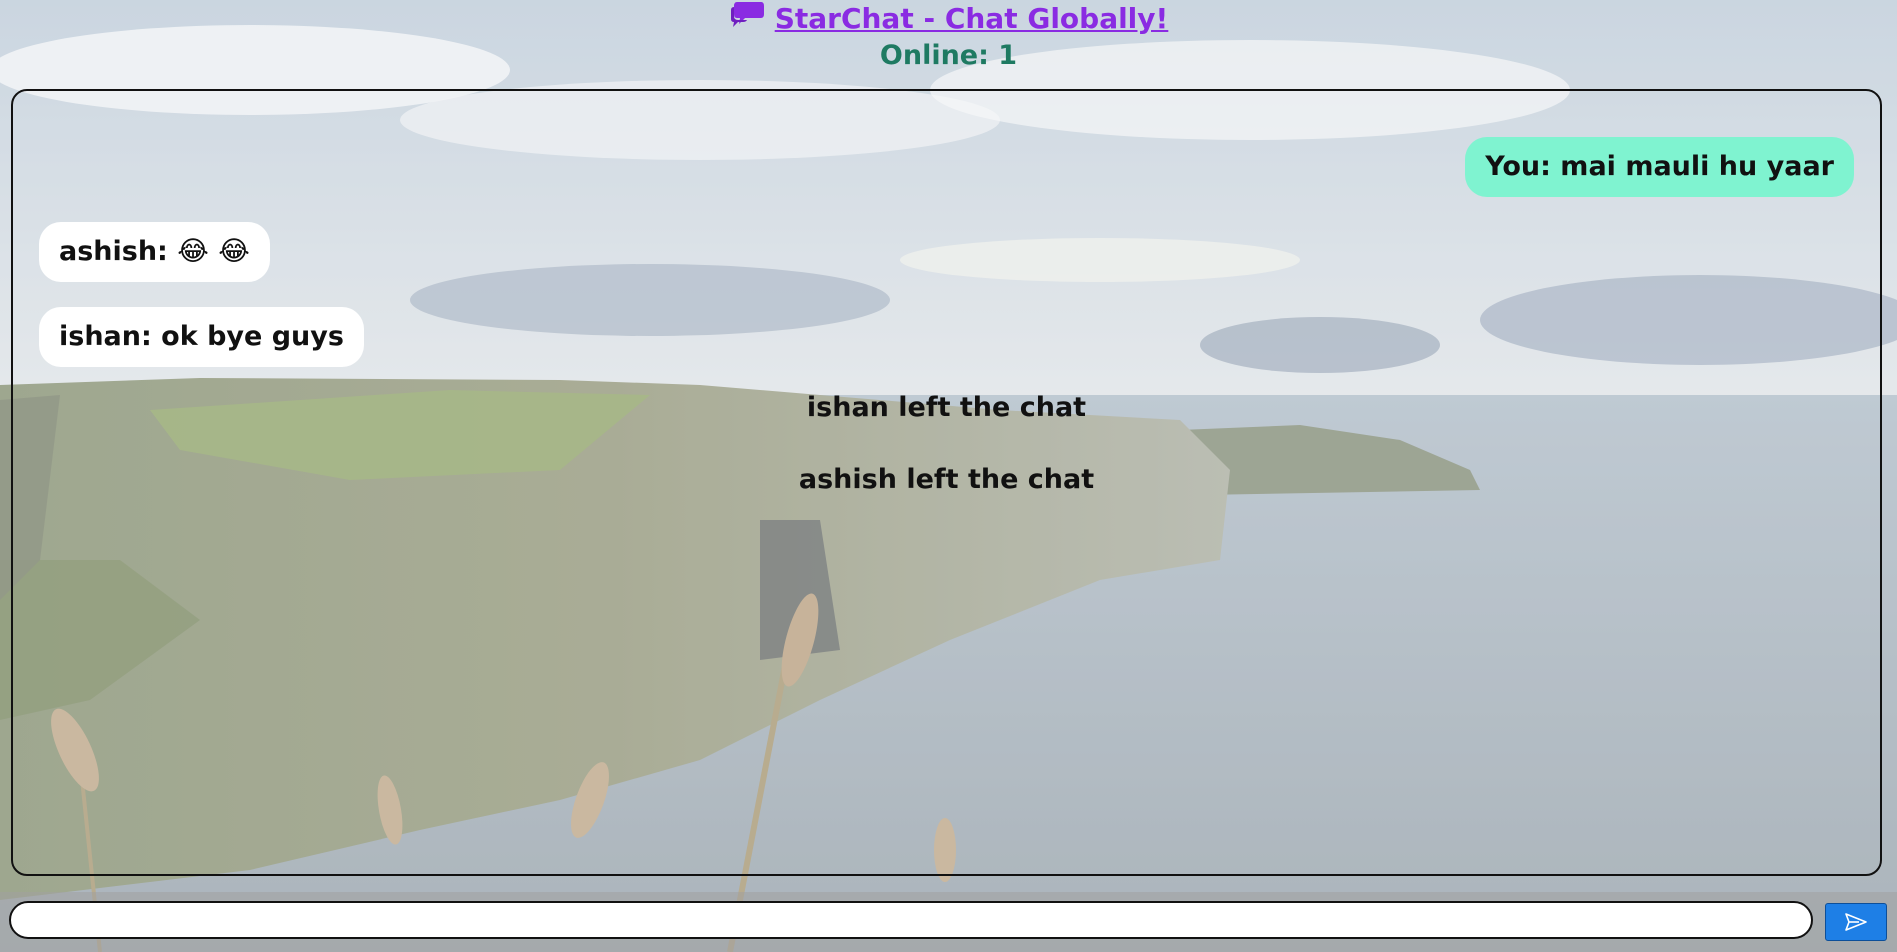 The height and width of the screenshot is (952, 1897). I want to click on title-row: StarChat - Chat Globally!, so click(948, 18).